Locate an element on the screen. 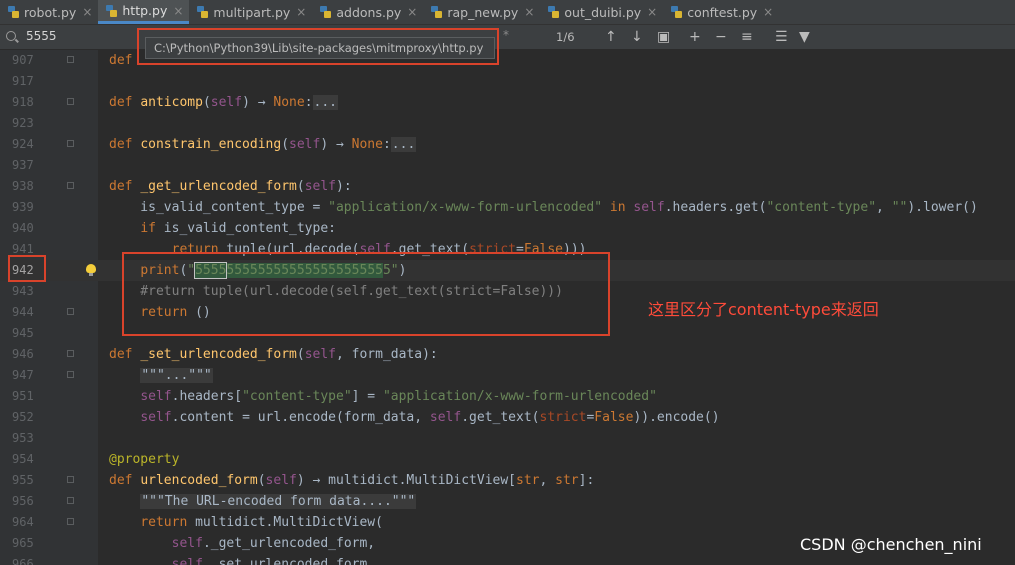 The image size is (1015, 565). line-number: 945 is located at coordinates (23, 333).